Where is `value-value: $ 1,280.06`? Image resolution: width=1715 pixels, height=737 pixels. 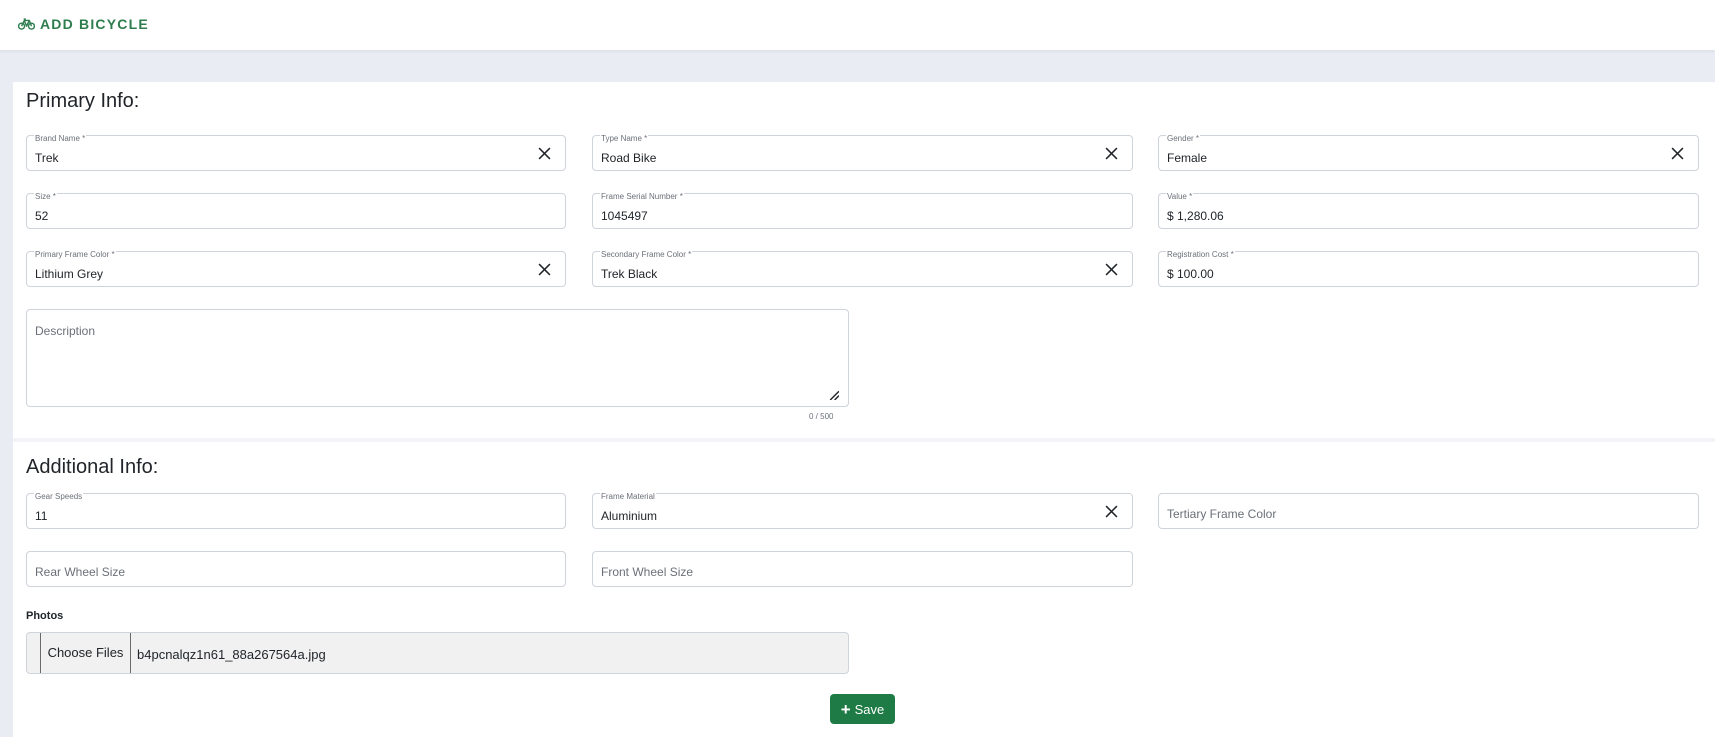
value-value: $ 1,280.06 is located at coordinates (1195, 216).